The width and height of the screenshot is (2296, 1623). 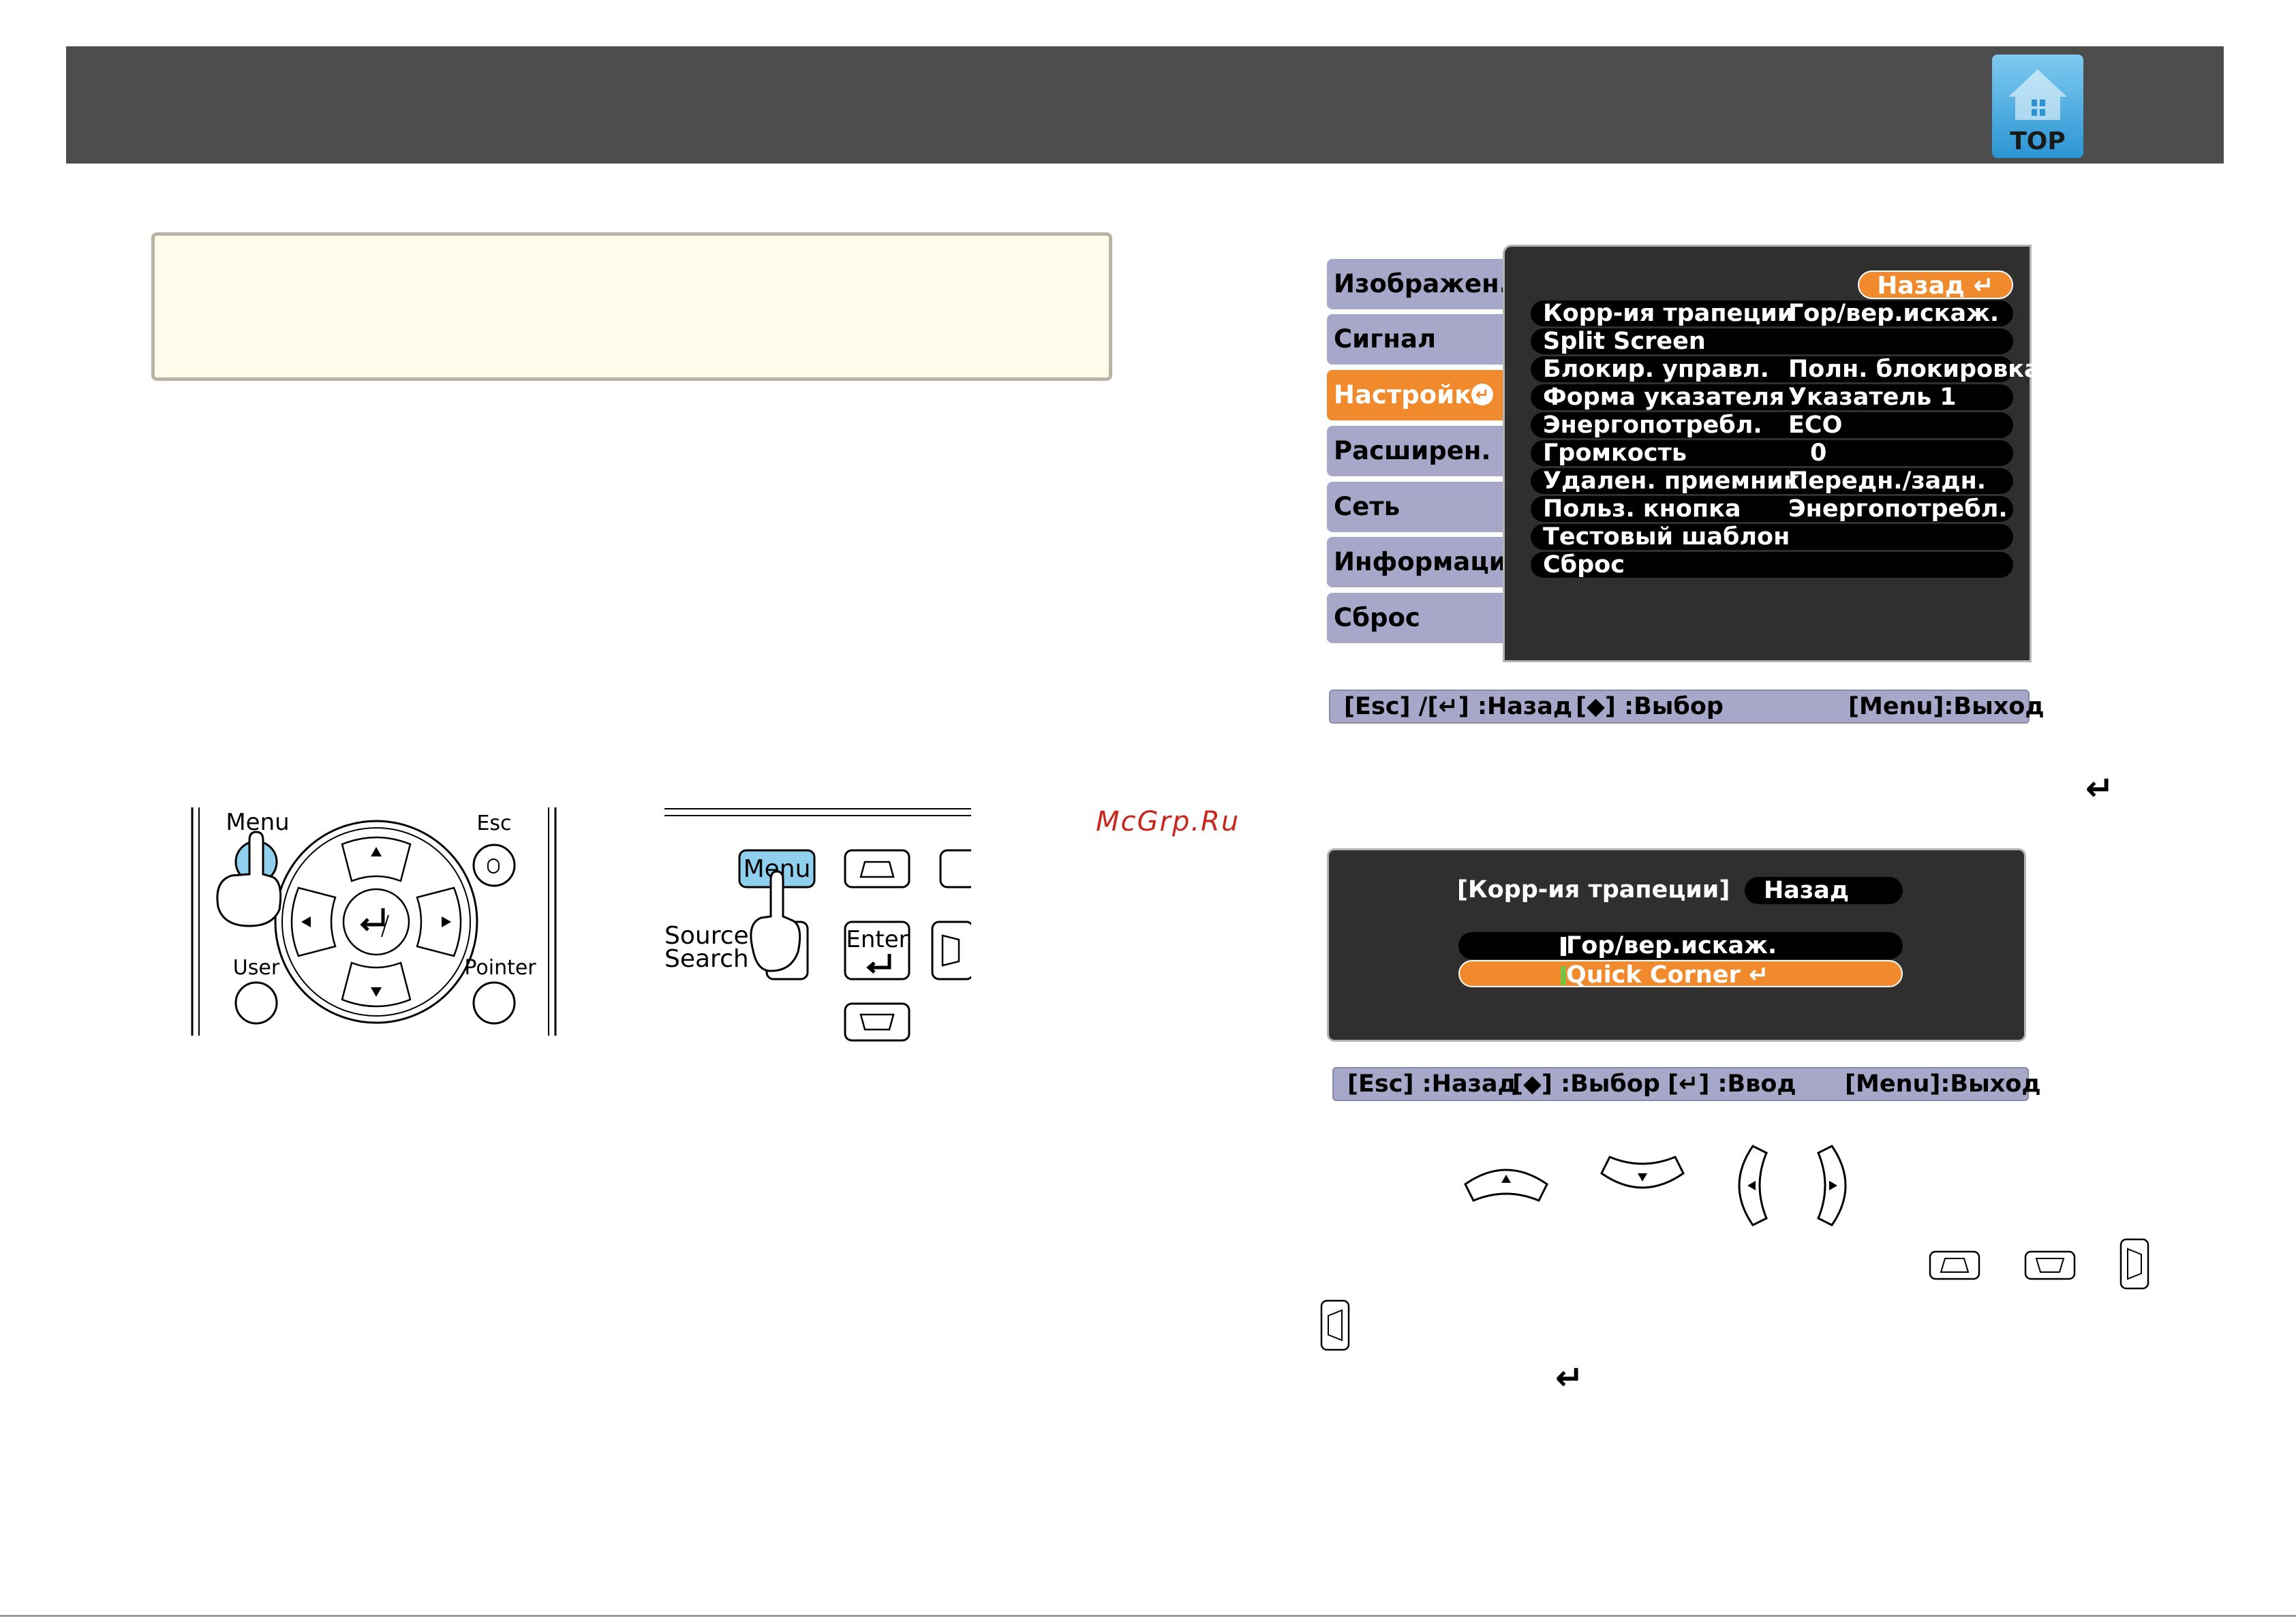 I want to click on note-box, so click(x=631, y=306).